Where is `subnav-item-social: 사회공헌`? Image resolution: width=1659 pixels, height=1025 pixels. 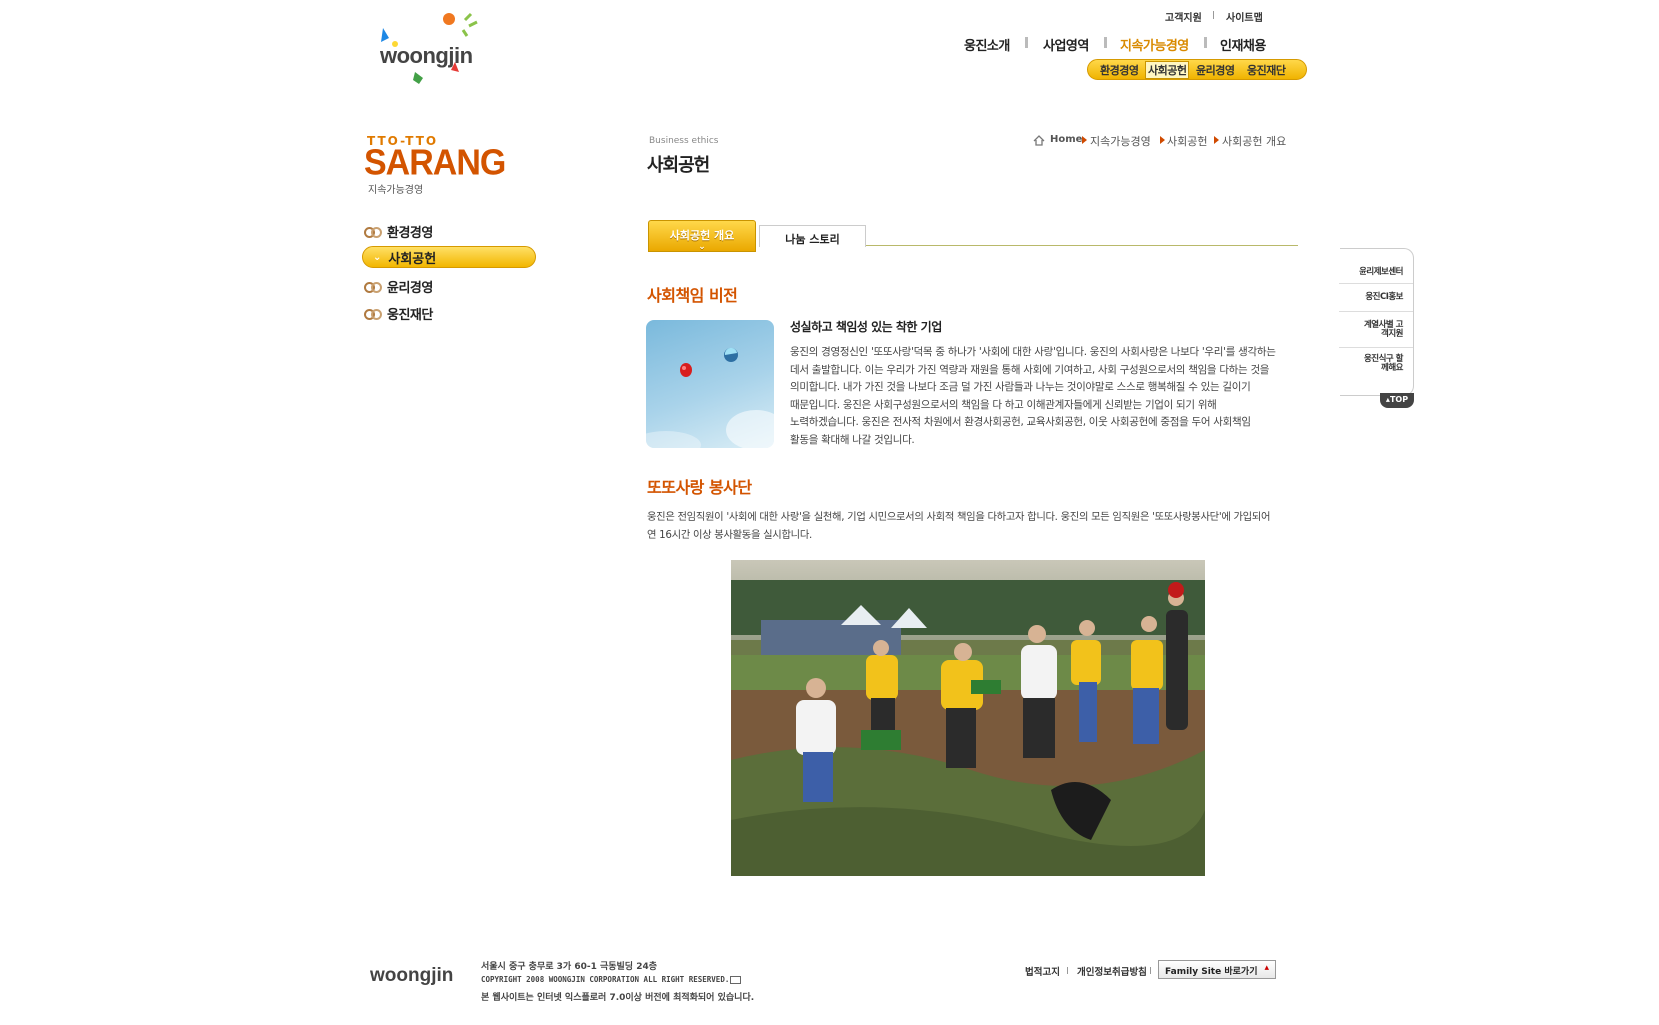 subnav-item-social: 사회공헌 is located at coordinates (1167, 70).